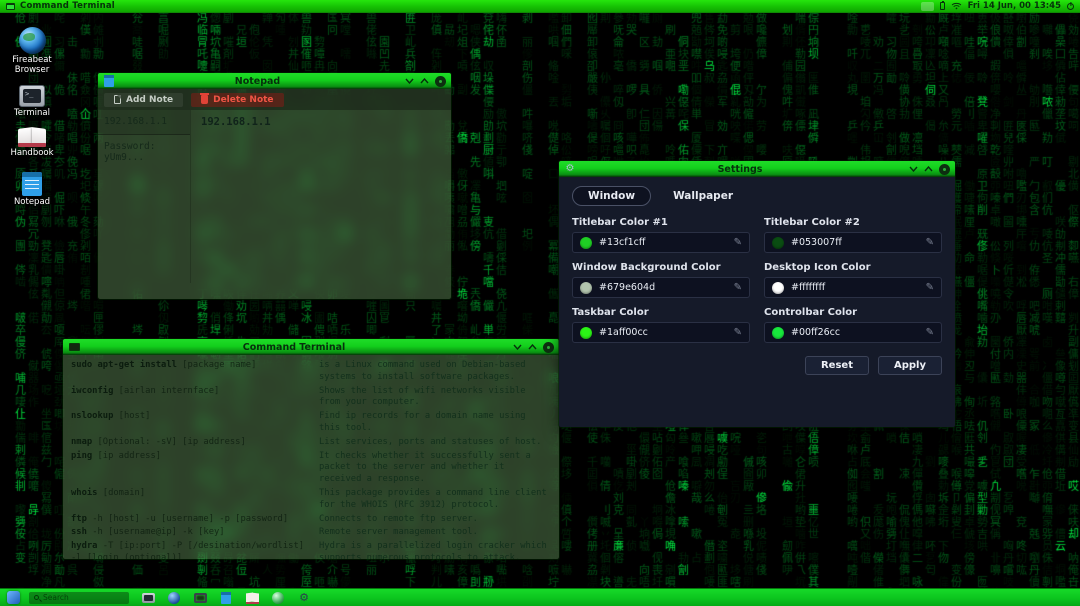 Image resolution: width=1080 pixels, height=606 pixels. What do you see at coordinates (808, 287) in the screenshot?
I see `color-value: #ffffffff` at bounding box center [808, 287].